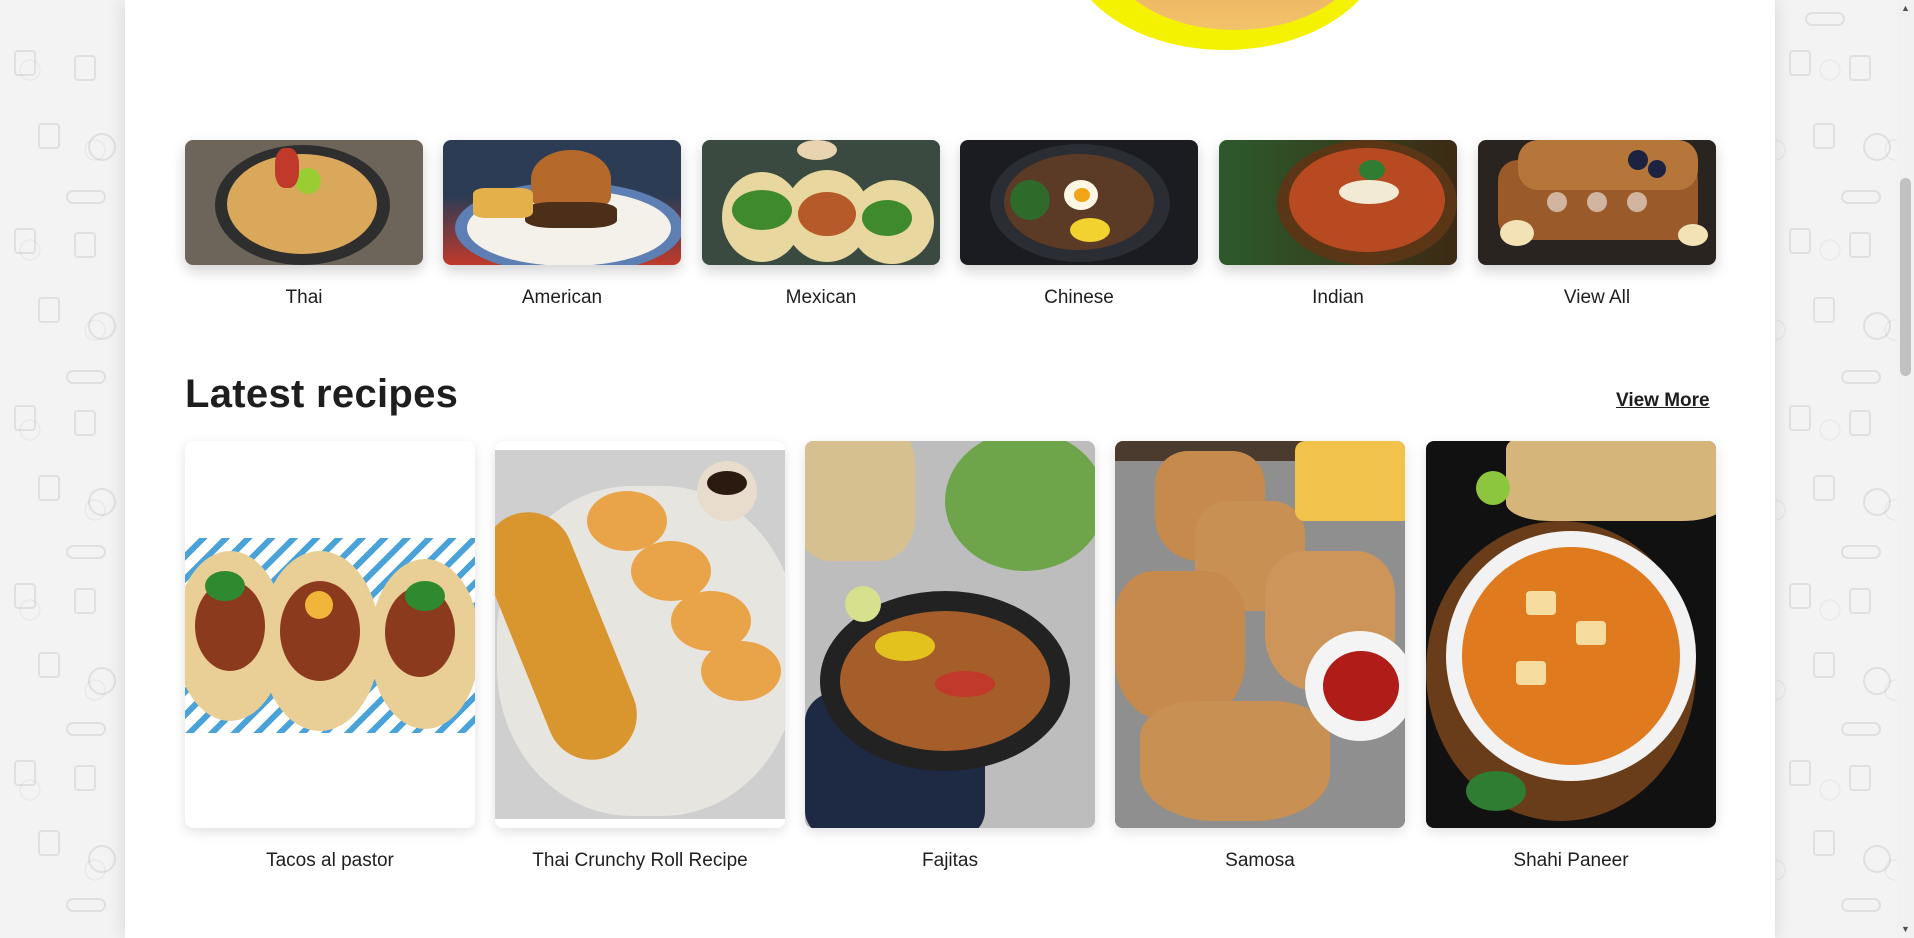 The image size is (1914, 938). Describe the element at coordinates (1235, 15) in the screenshot. I see `hero-taco-filling` at that location.